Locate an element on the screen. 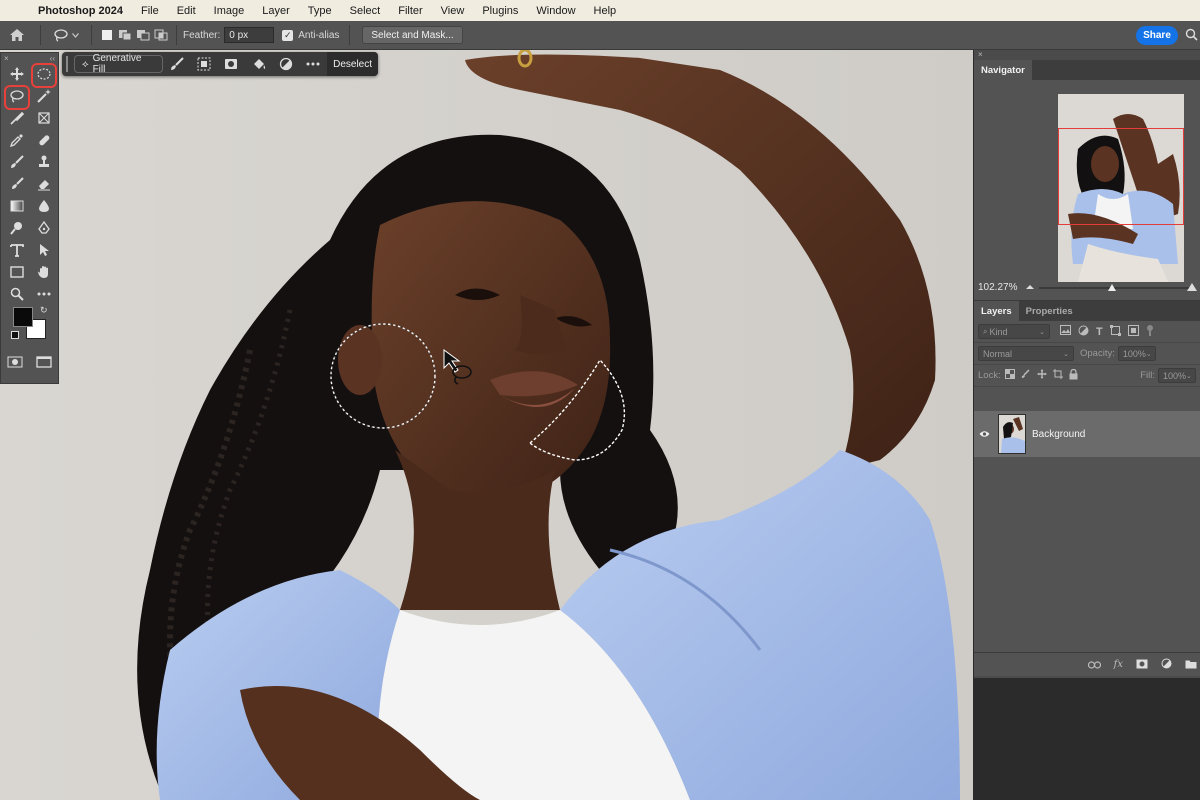 This screenshot has height=800, width=1200. lock-pixels-icon is located at coordinates (1026, 375).